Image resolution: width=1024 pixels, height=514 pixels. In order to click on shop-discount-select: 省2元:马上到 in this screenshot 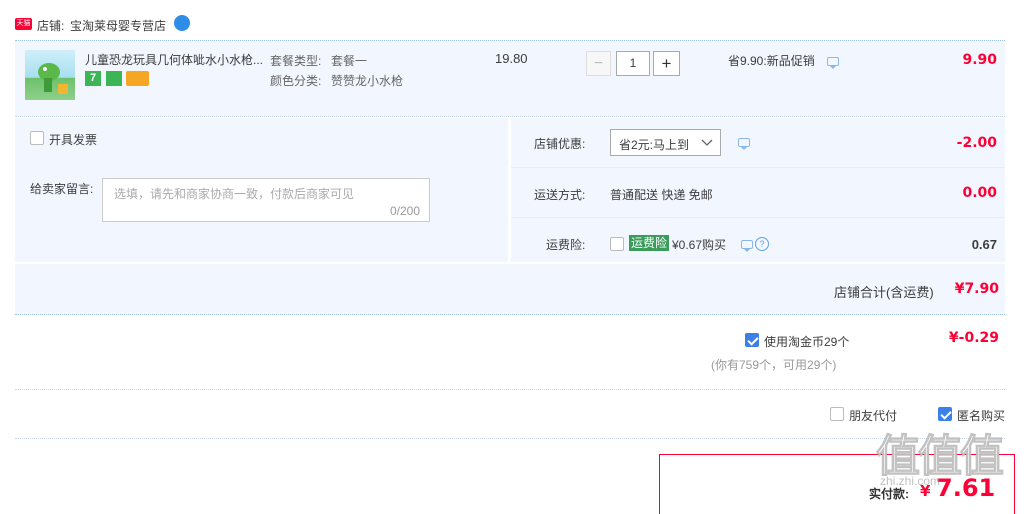, I will do `click(665, 142)`.